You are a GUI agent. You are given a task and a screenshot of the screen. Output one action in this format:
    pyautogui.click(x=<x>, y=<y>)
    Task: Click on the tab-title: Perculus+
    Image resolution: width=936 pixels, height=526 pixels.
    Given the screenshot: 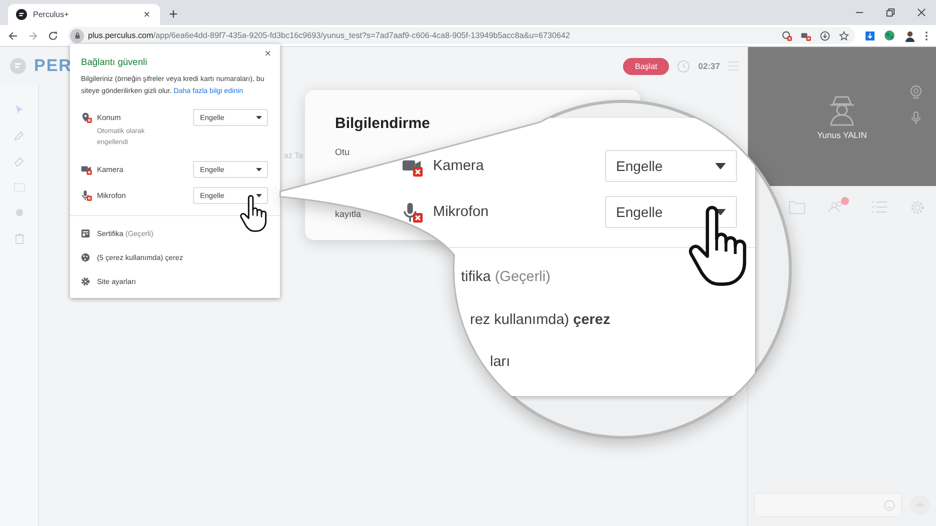 What is the action you would take?
    pyautogui.click(x=51, y=14)
    